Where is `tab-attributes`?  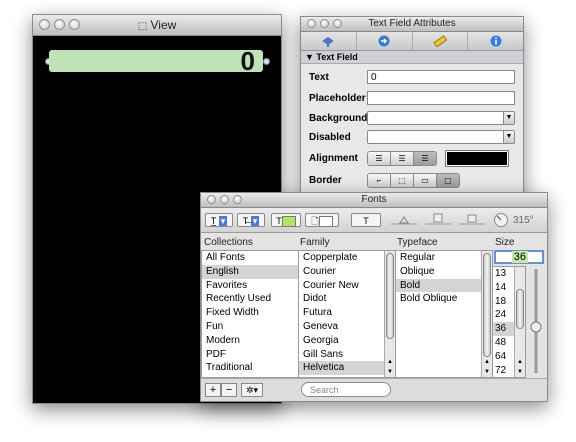
tab-attributes is located at coordinates (329, 41).